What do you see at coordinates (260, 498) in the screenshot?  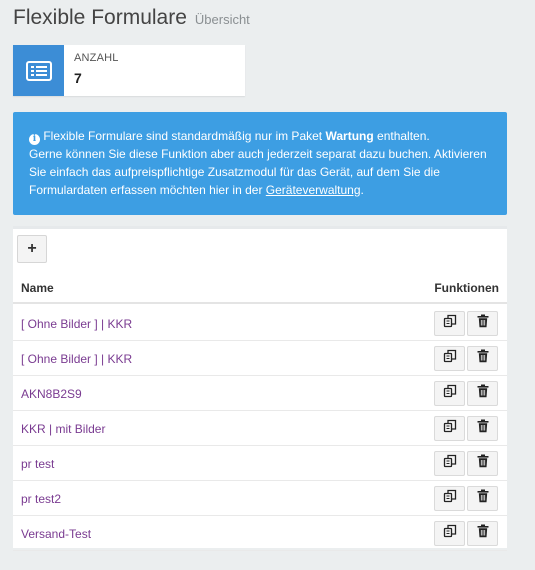 I see `table-row: pr test2` at bounding box center [260, 498].